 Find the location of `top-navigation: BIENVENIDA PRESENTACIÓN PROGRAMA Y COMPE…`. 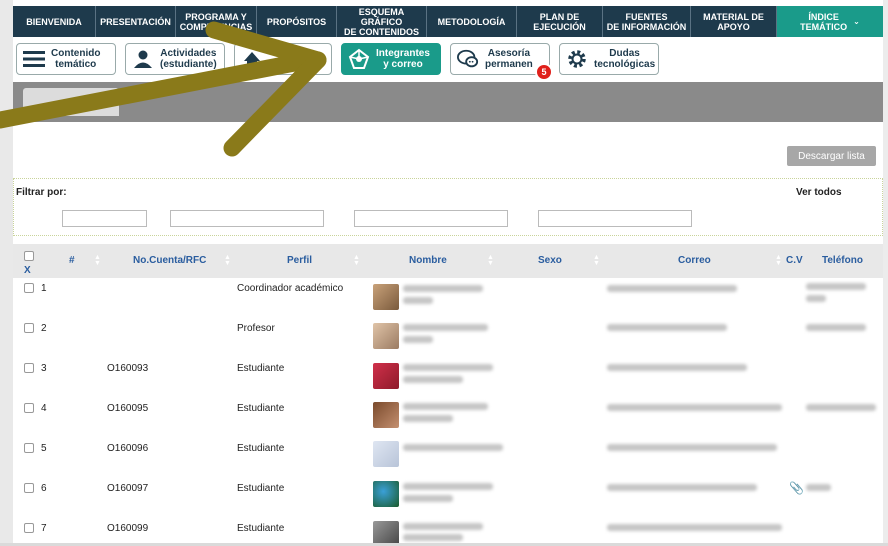

top-navigation: BIENVENIDA PRESENTACIÓN PROGRAMA Y COMPE… is located at coordinates (448, 21).